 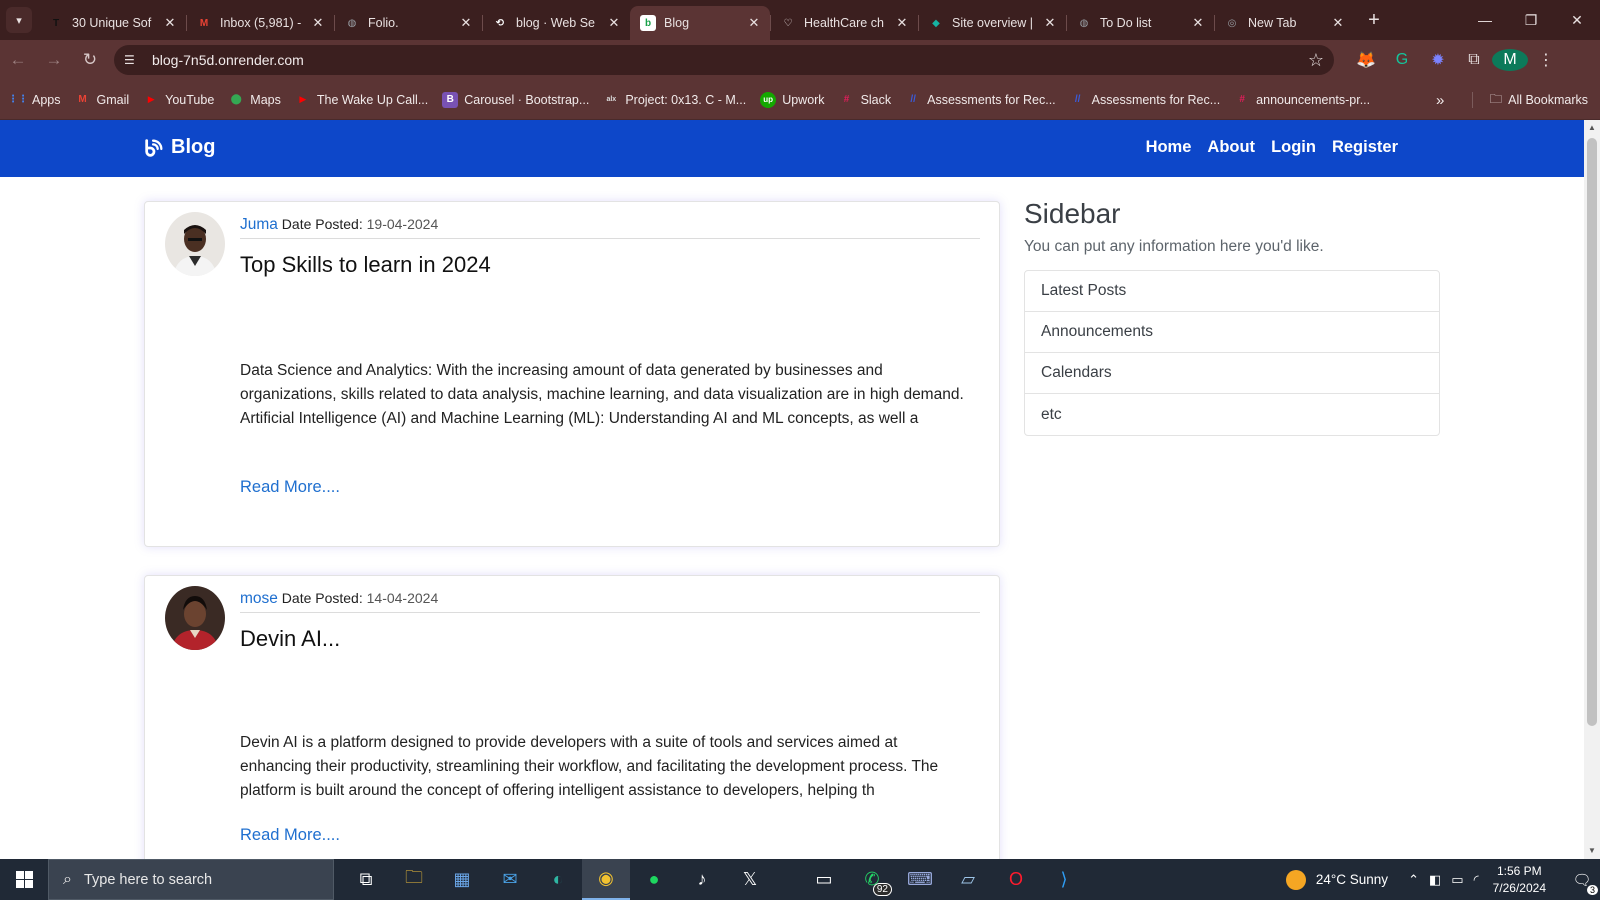 What do you see at coordinates (1140, 23) in the screenshot?
I see `browser-tab: ◍ To Do list ✕` at bounding box center [1140, 23].